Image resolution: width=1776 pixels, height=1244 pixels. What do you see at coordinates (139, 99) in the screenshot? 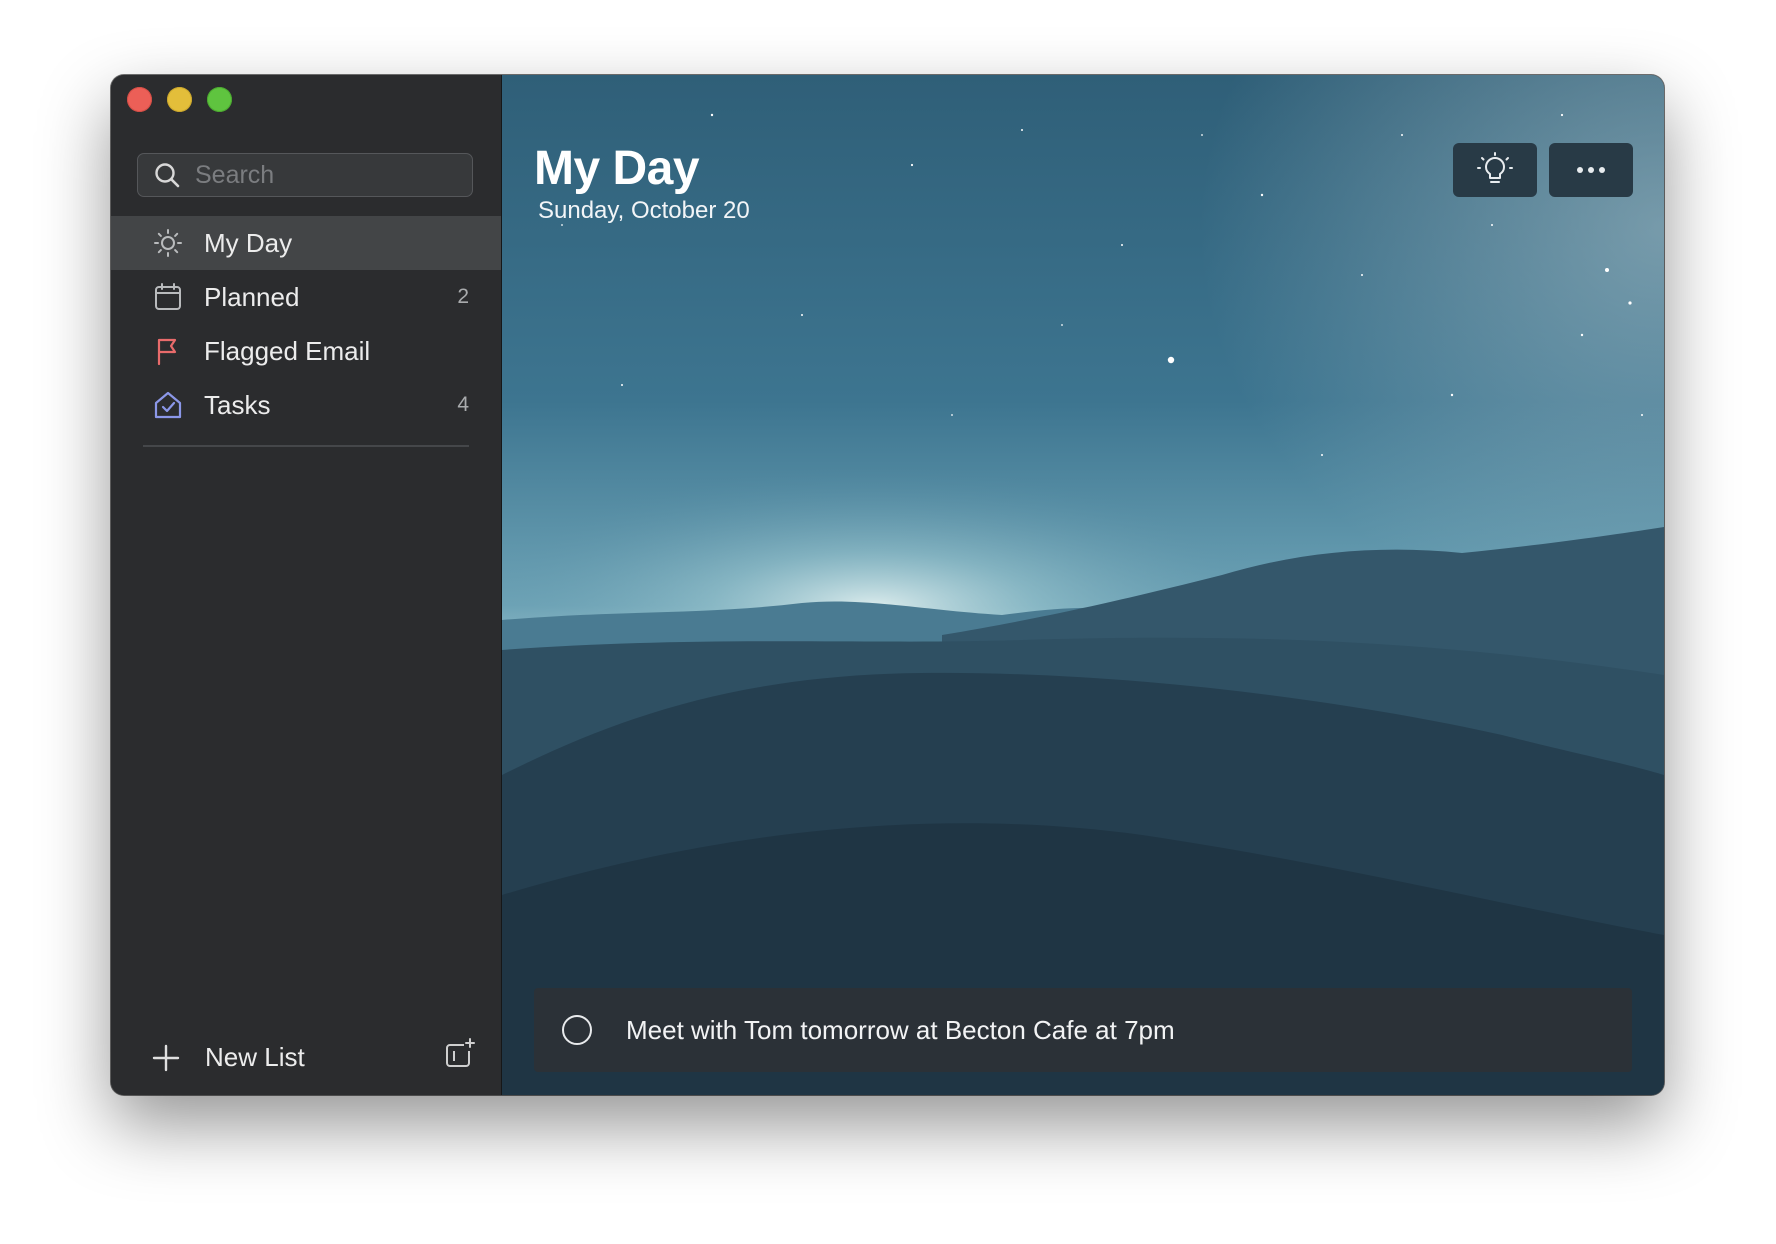
I see `close-window-button` at bounding box center [139, 99].